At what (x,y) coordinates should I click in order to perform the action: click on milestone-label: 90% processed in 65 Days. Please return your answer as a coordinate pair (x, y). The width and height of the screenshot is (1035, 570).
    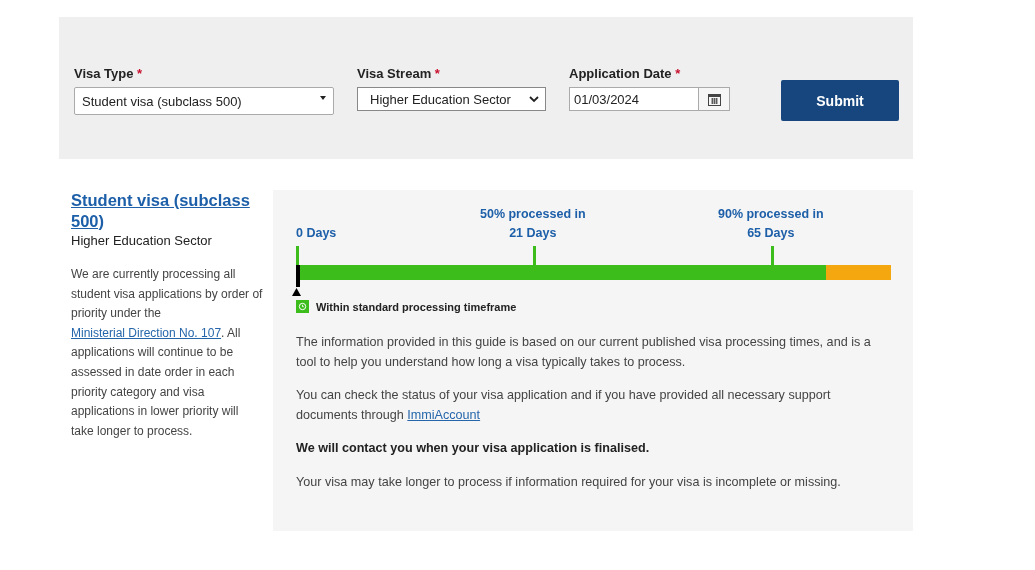
    Looking at the image, I should click on (771, 224).